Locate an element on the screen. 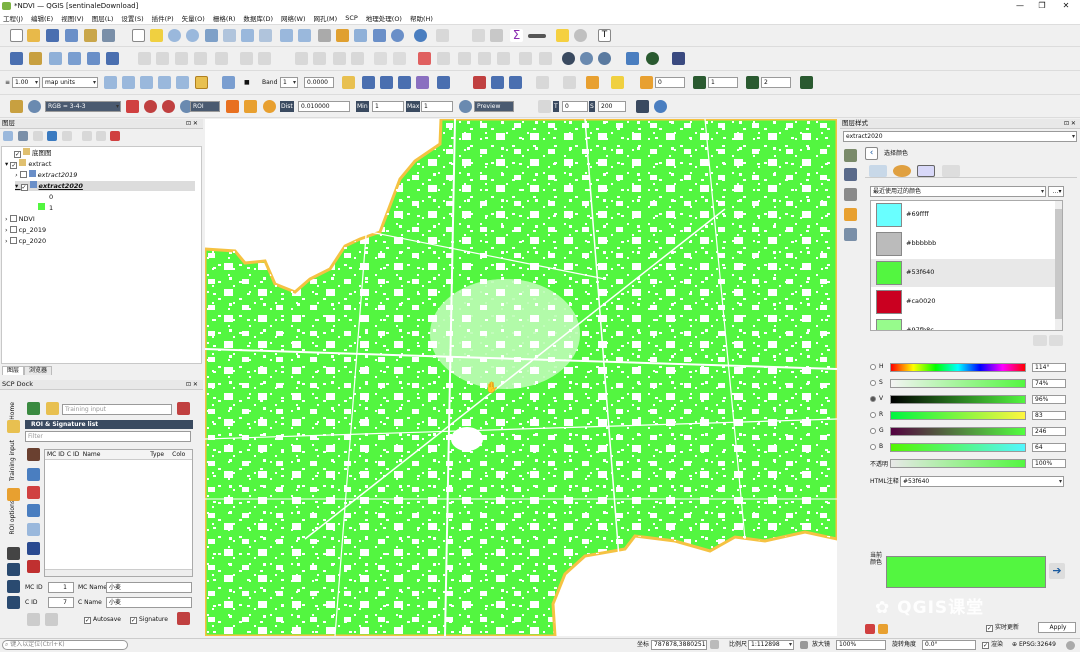 This screenshot has width=1080, height=652. toggle-editing-icon is located at coordinates (162, 58).